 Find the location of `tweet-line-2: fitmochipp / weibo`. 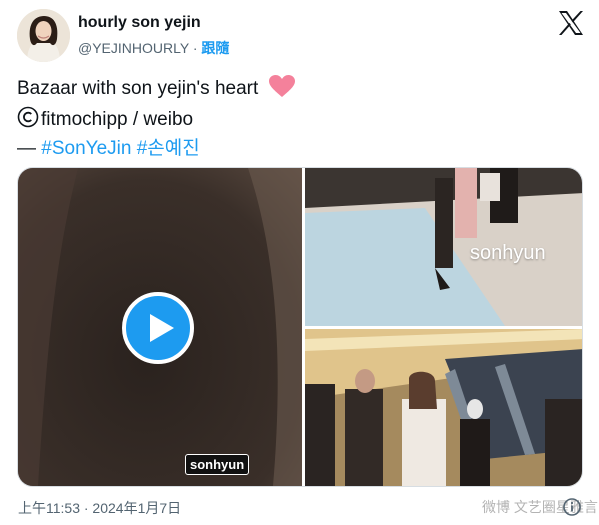

tweet-line-2: fitmochipp / weibo is located at coordinates (297, 121).